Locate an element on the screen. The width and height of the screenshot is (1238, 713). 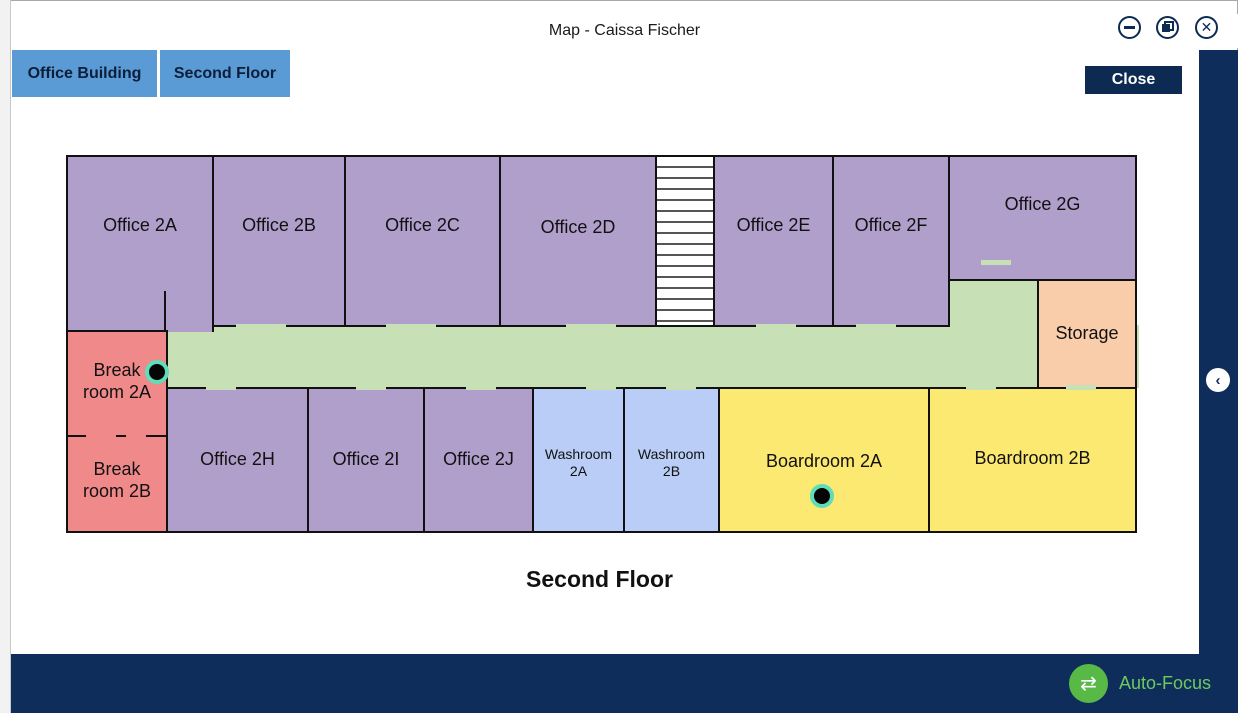
window-title: Map - Caissa Fischer is located at coordinates (624, 30).